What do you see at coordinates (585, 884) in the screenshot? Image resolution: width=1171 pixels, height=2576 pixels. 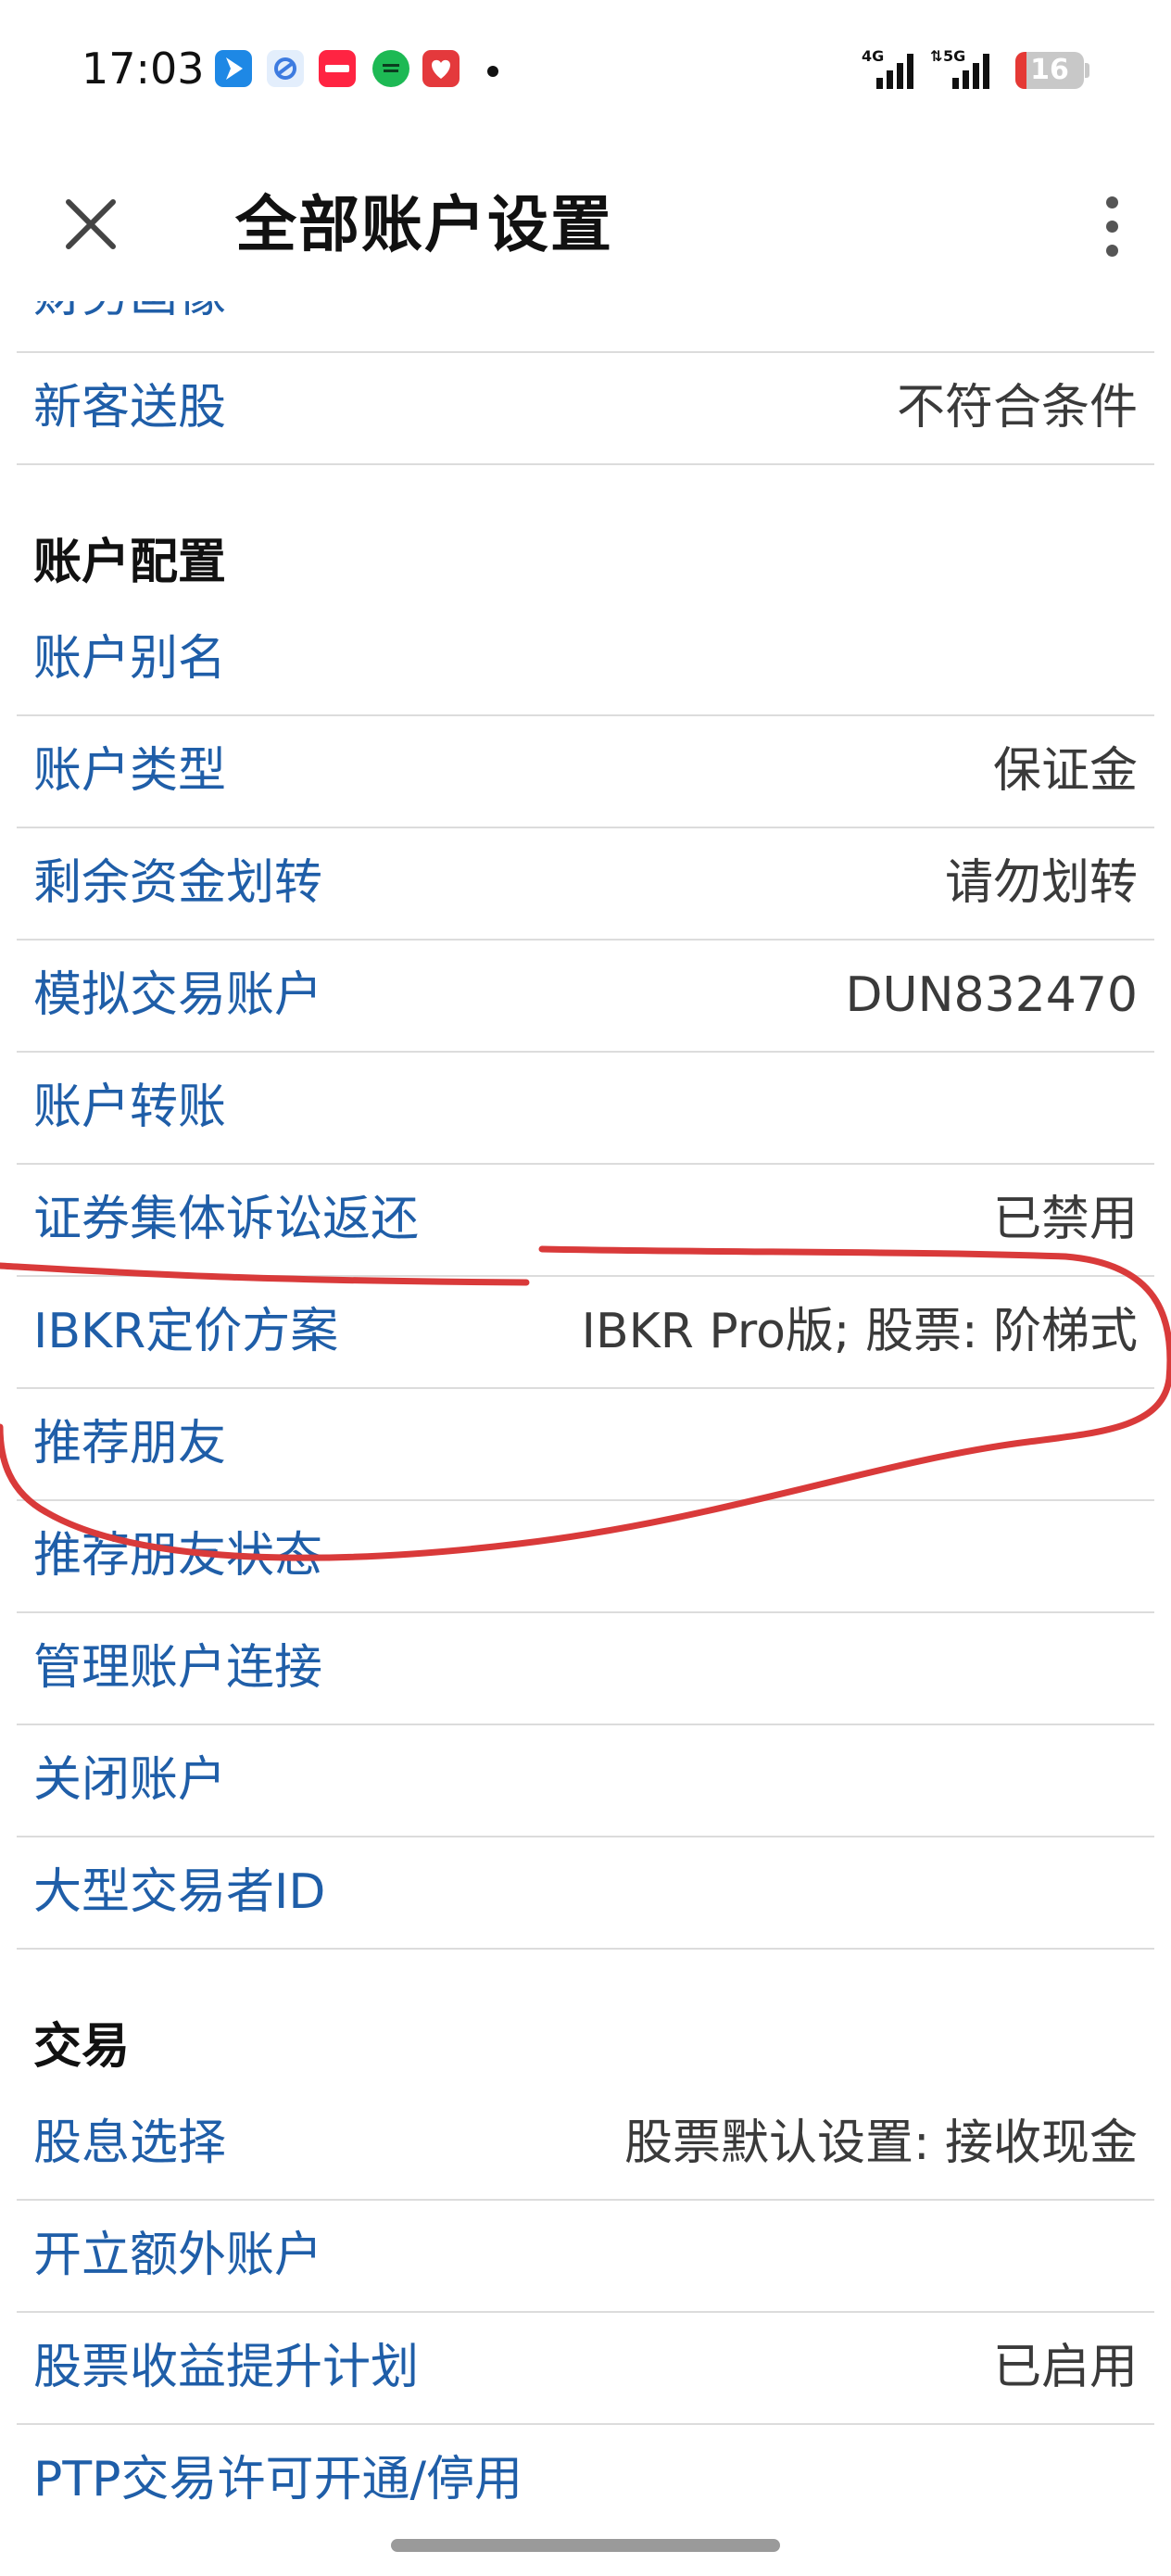 I see `list-item-excess-funds-sweep: 剩余资金划转 请勿划转` at bounding box center [585, 884].